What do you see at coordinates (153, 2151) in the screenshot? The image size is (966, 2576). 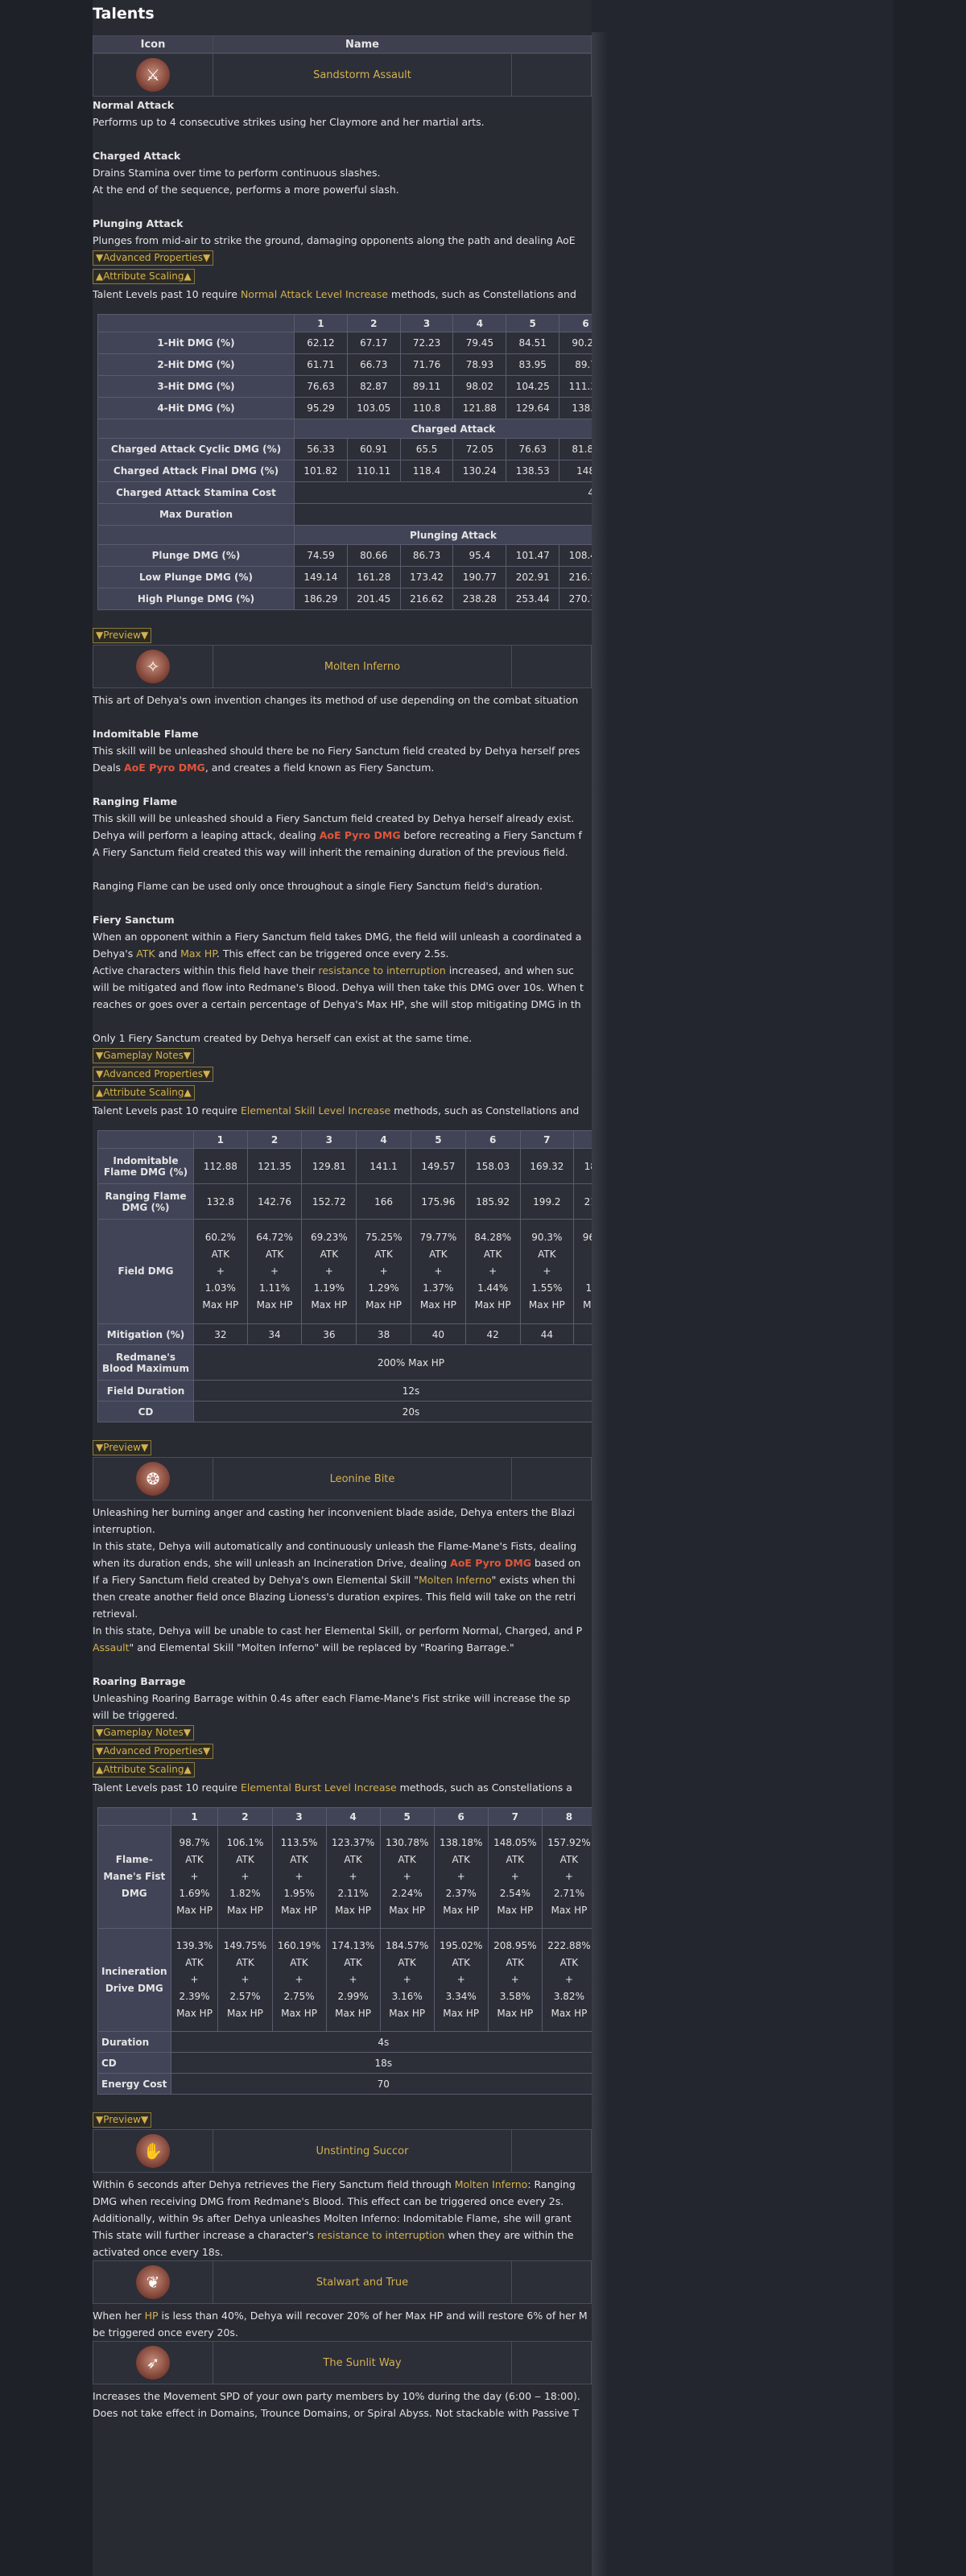 I see `hand-shield-icon: ✋` at bounding box center [153, 2151].